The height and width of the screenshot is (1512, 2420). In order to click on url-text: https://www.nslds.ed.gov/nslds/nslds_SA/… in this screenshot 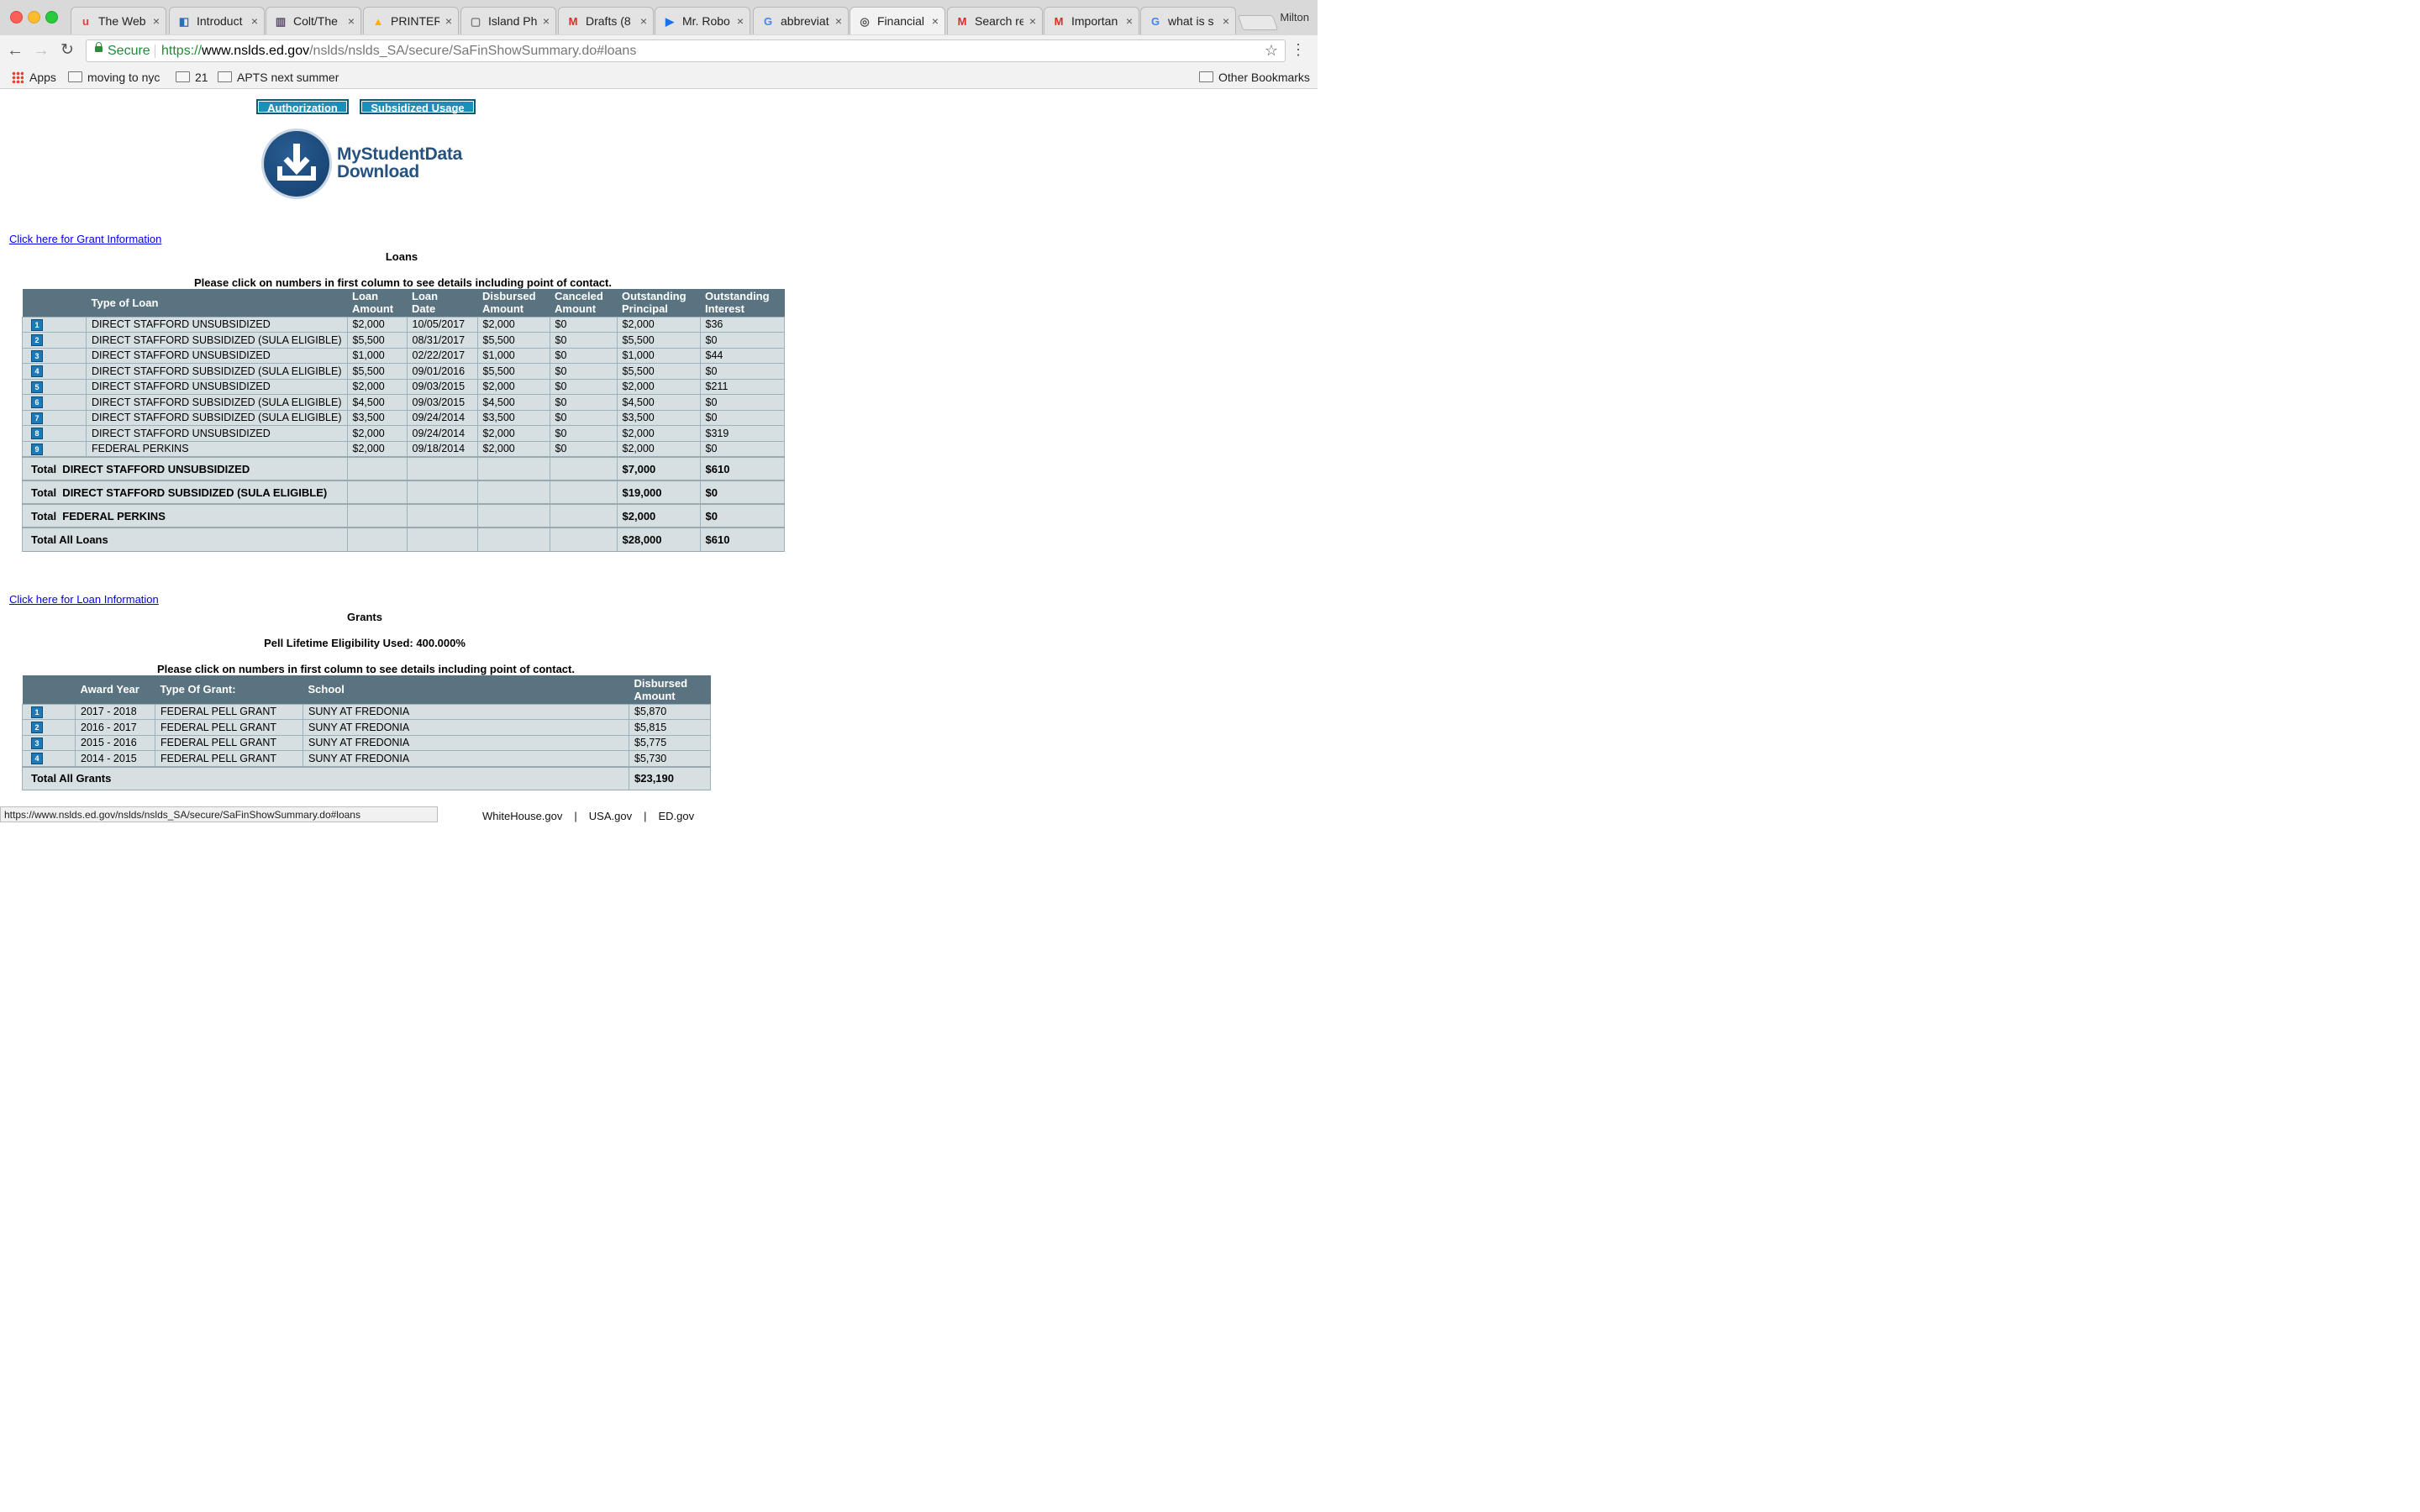, I will do `click(398, 50)`.